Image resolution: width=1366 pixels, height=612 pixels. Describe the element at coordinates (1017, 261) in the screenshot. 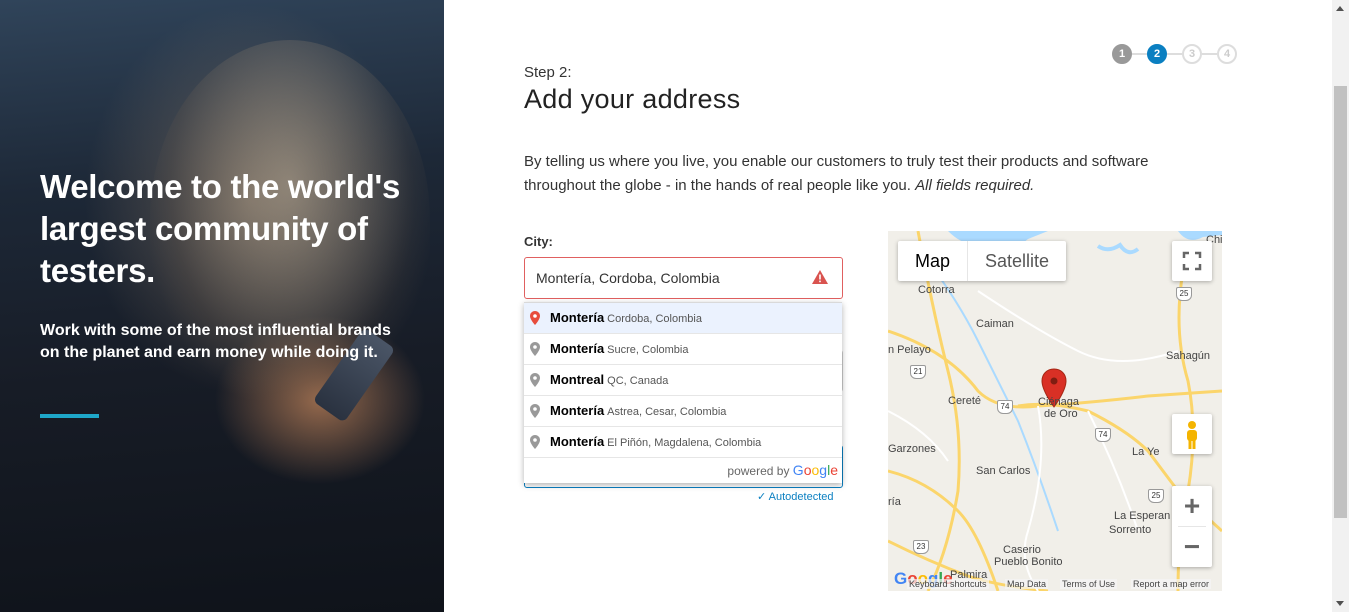

I see `map-type-satellite-button: Satellite` at that location.